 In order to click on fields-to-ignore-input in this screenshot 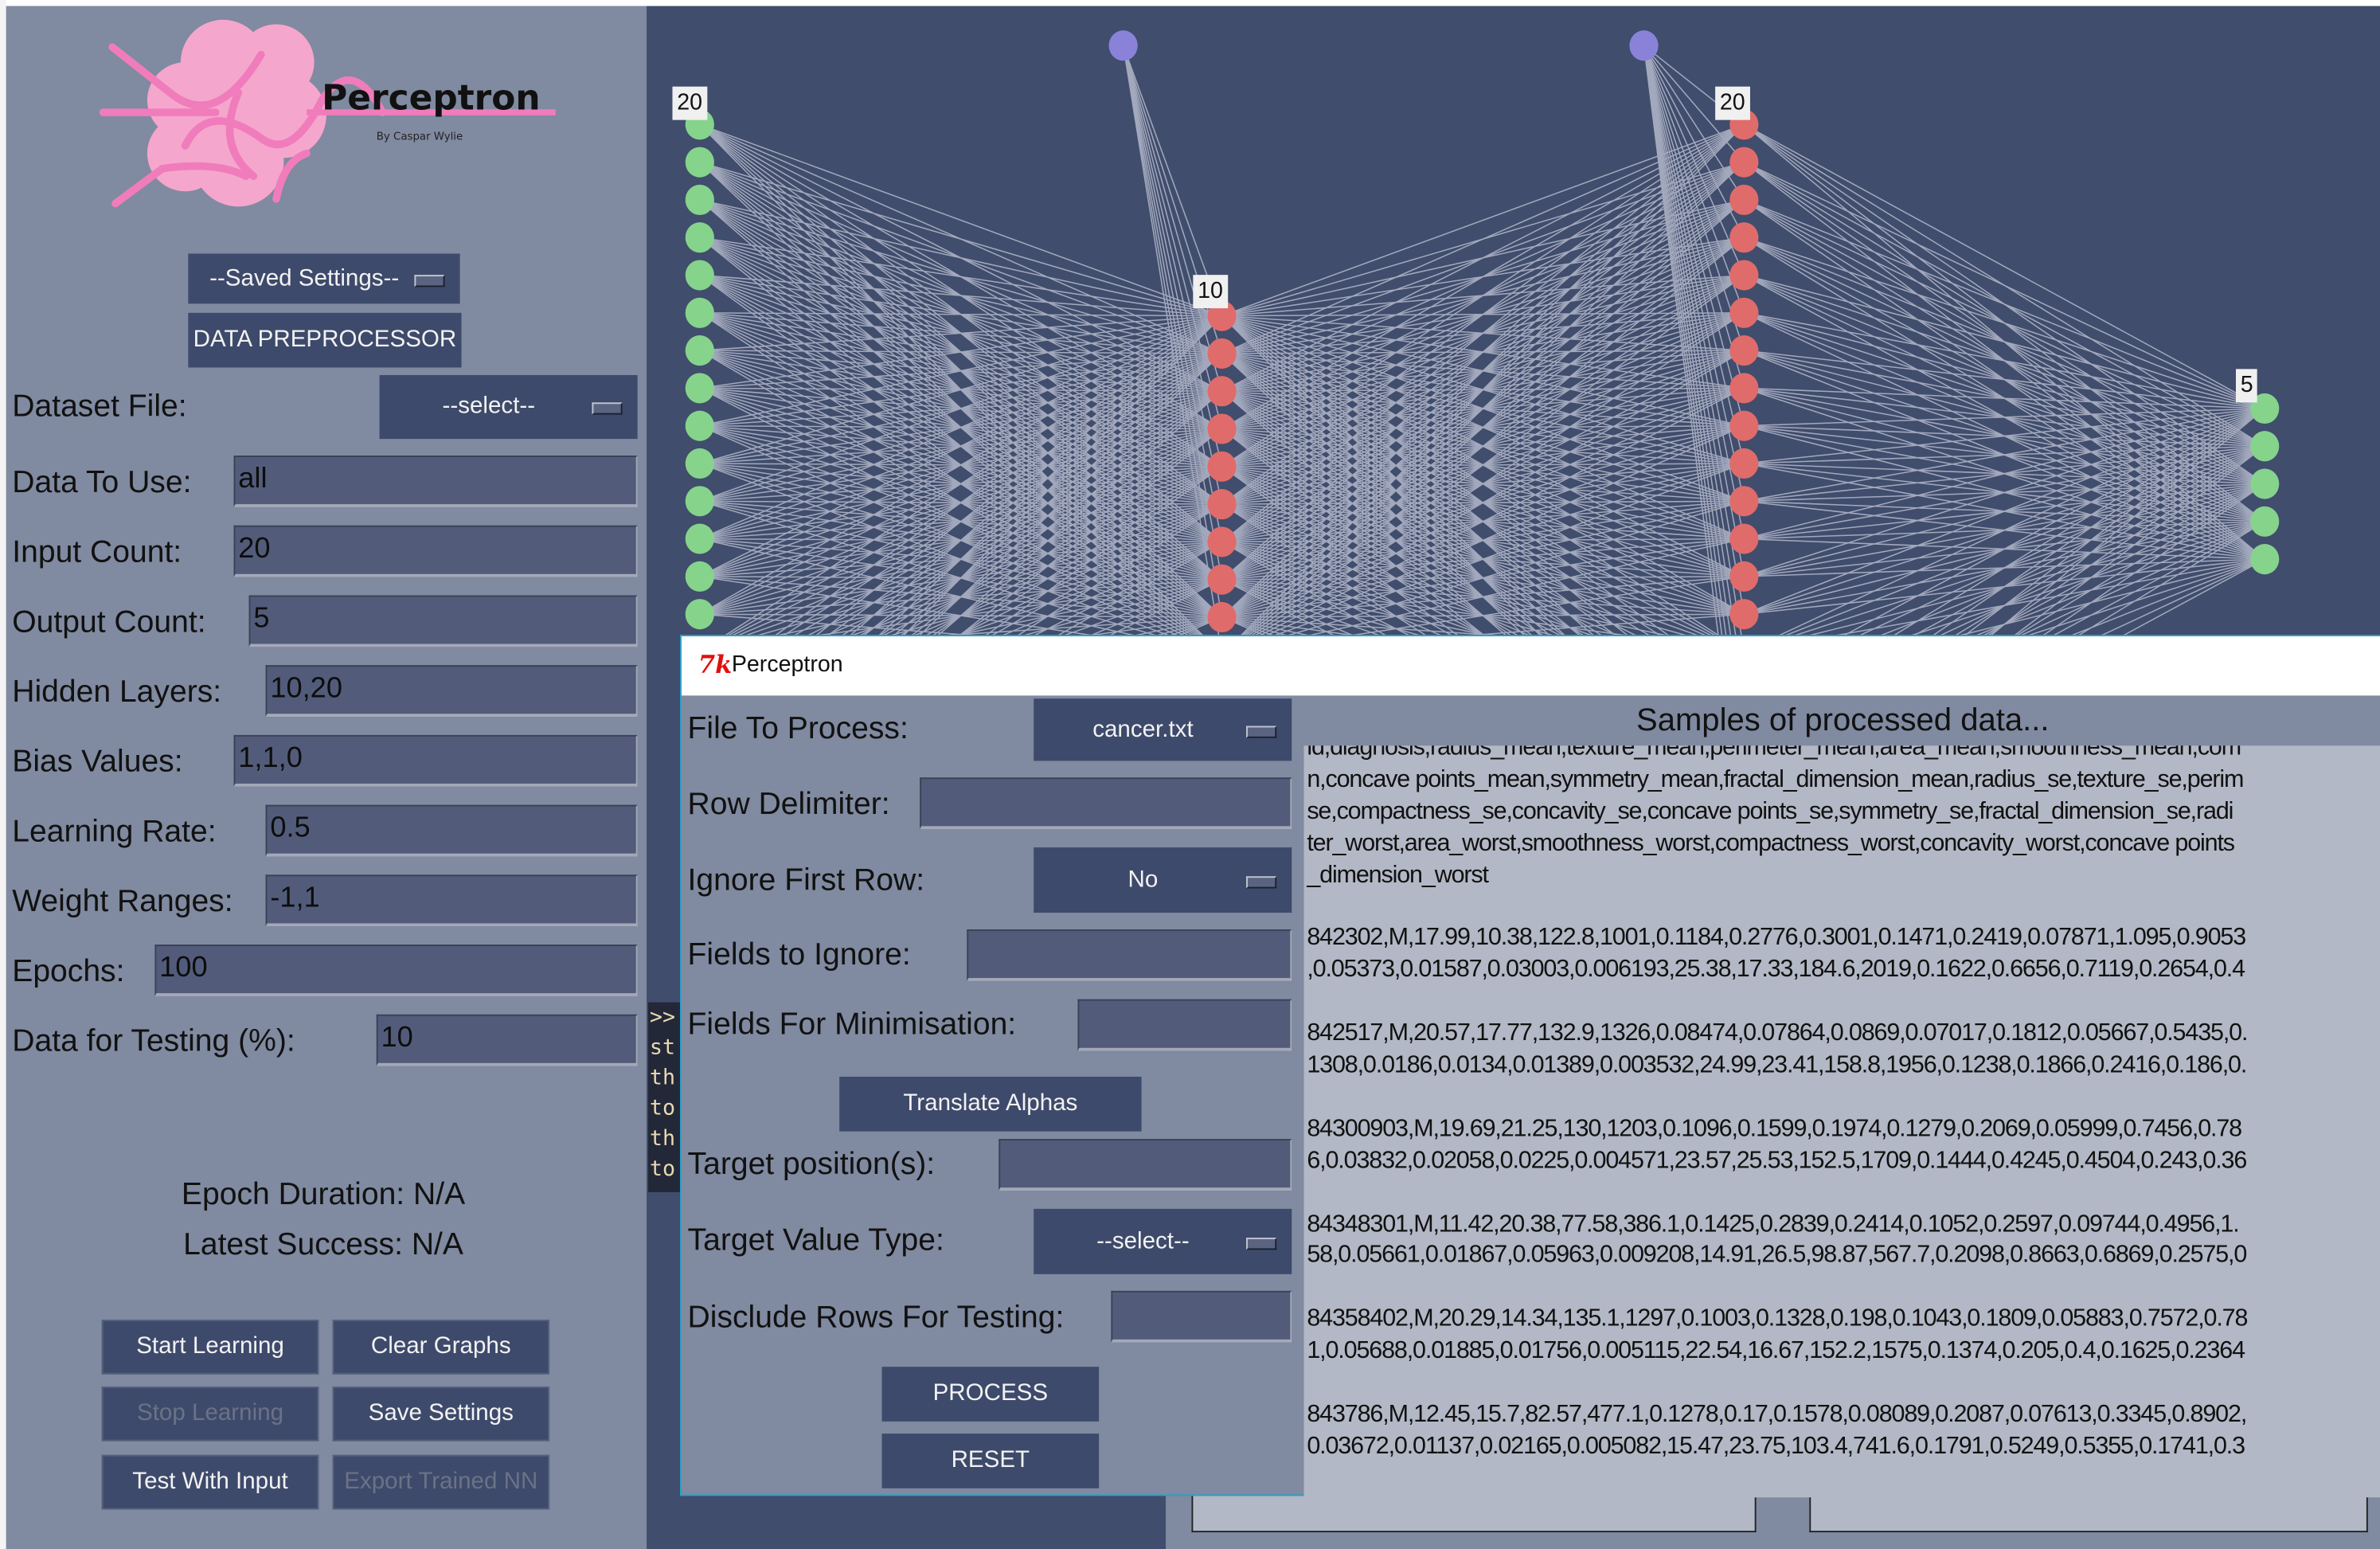, I will do `click(1129, 955)`.